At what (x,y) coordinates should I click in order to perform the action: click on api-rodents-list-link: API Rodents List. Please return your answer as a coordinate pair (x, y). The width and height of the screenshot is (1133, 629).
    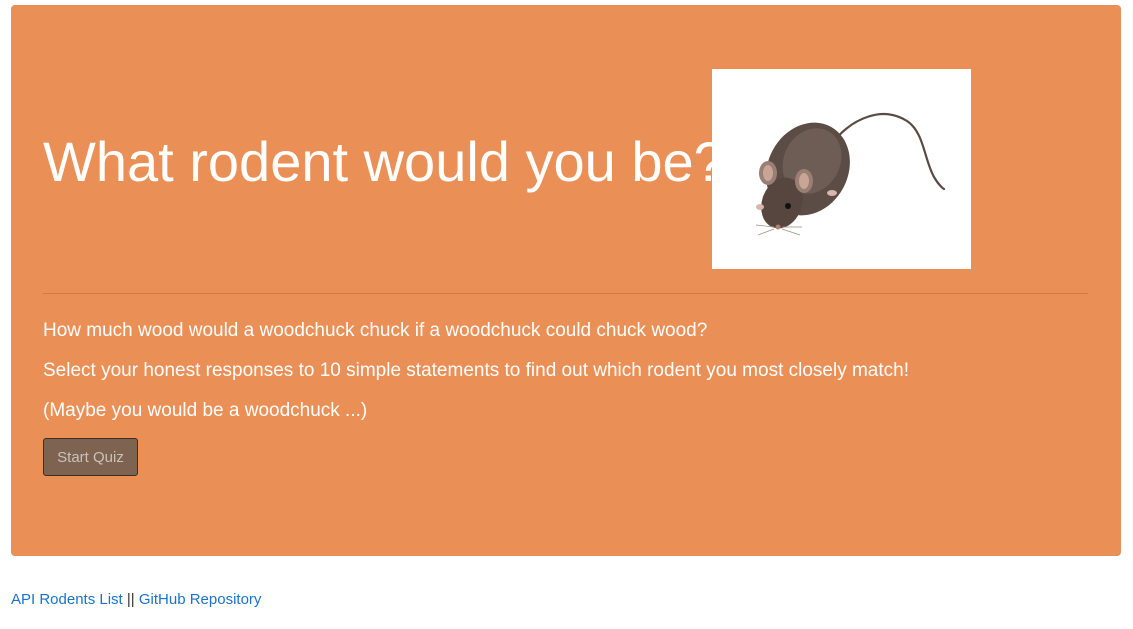
    Looking at the image, I should click on (67, 599).